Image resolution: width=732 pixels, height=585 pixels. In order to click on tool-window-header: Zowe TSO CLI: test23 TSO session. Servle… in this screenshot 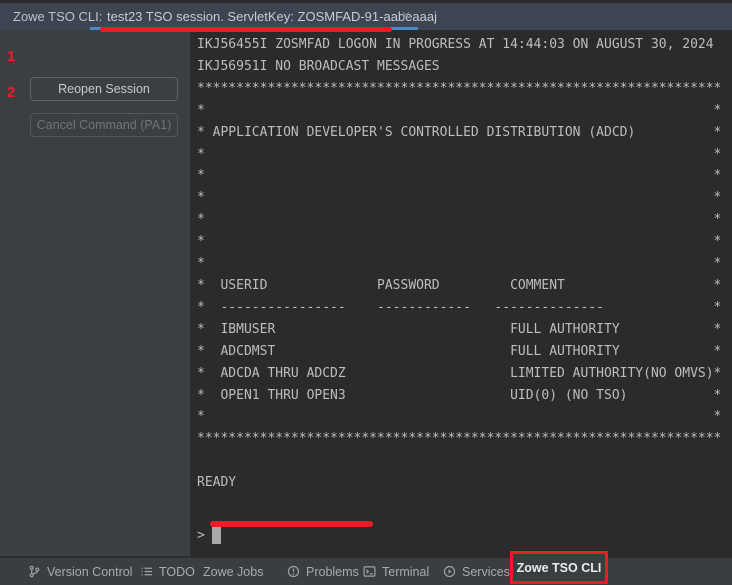, I will do `click(366, 16)`.